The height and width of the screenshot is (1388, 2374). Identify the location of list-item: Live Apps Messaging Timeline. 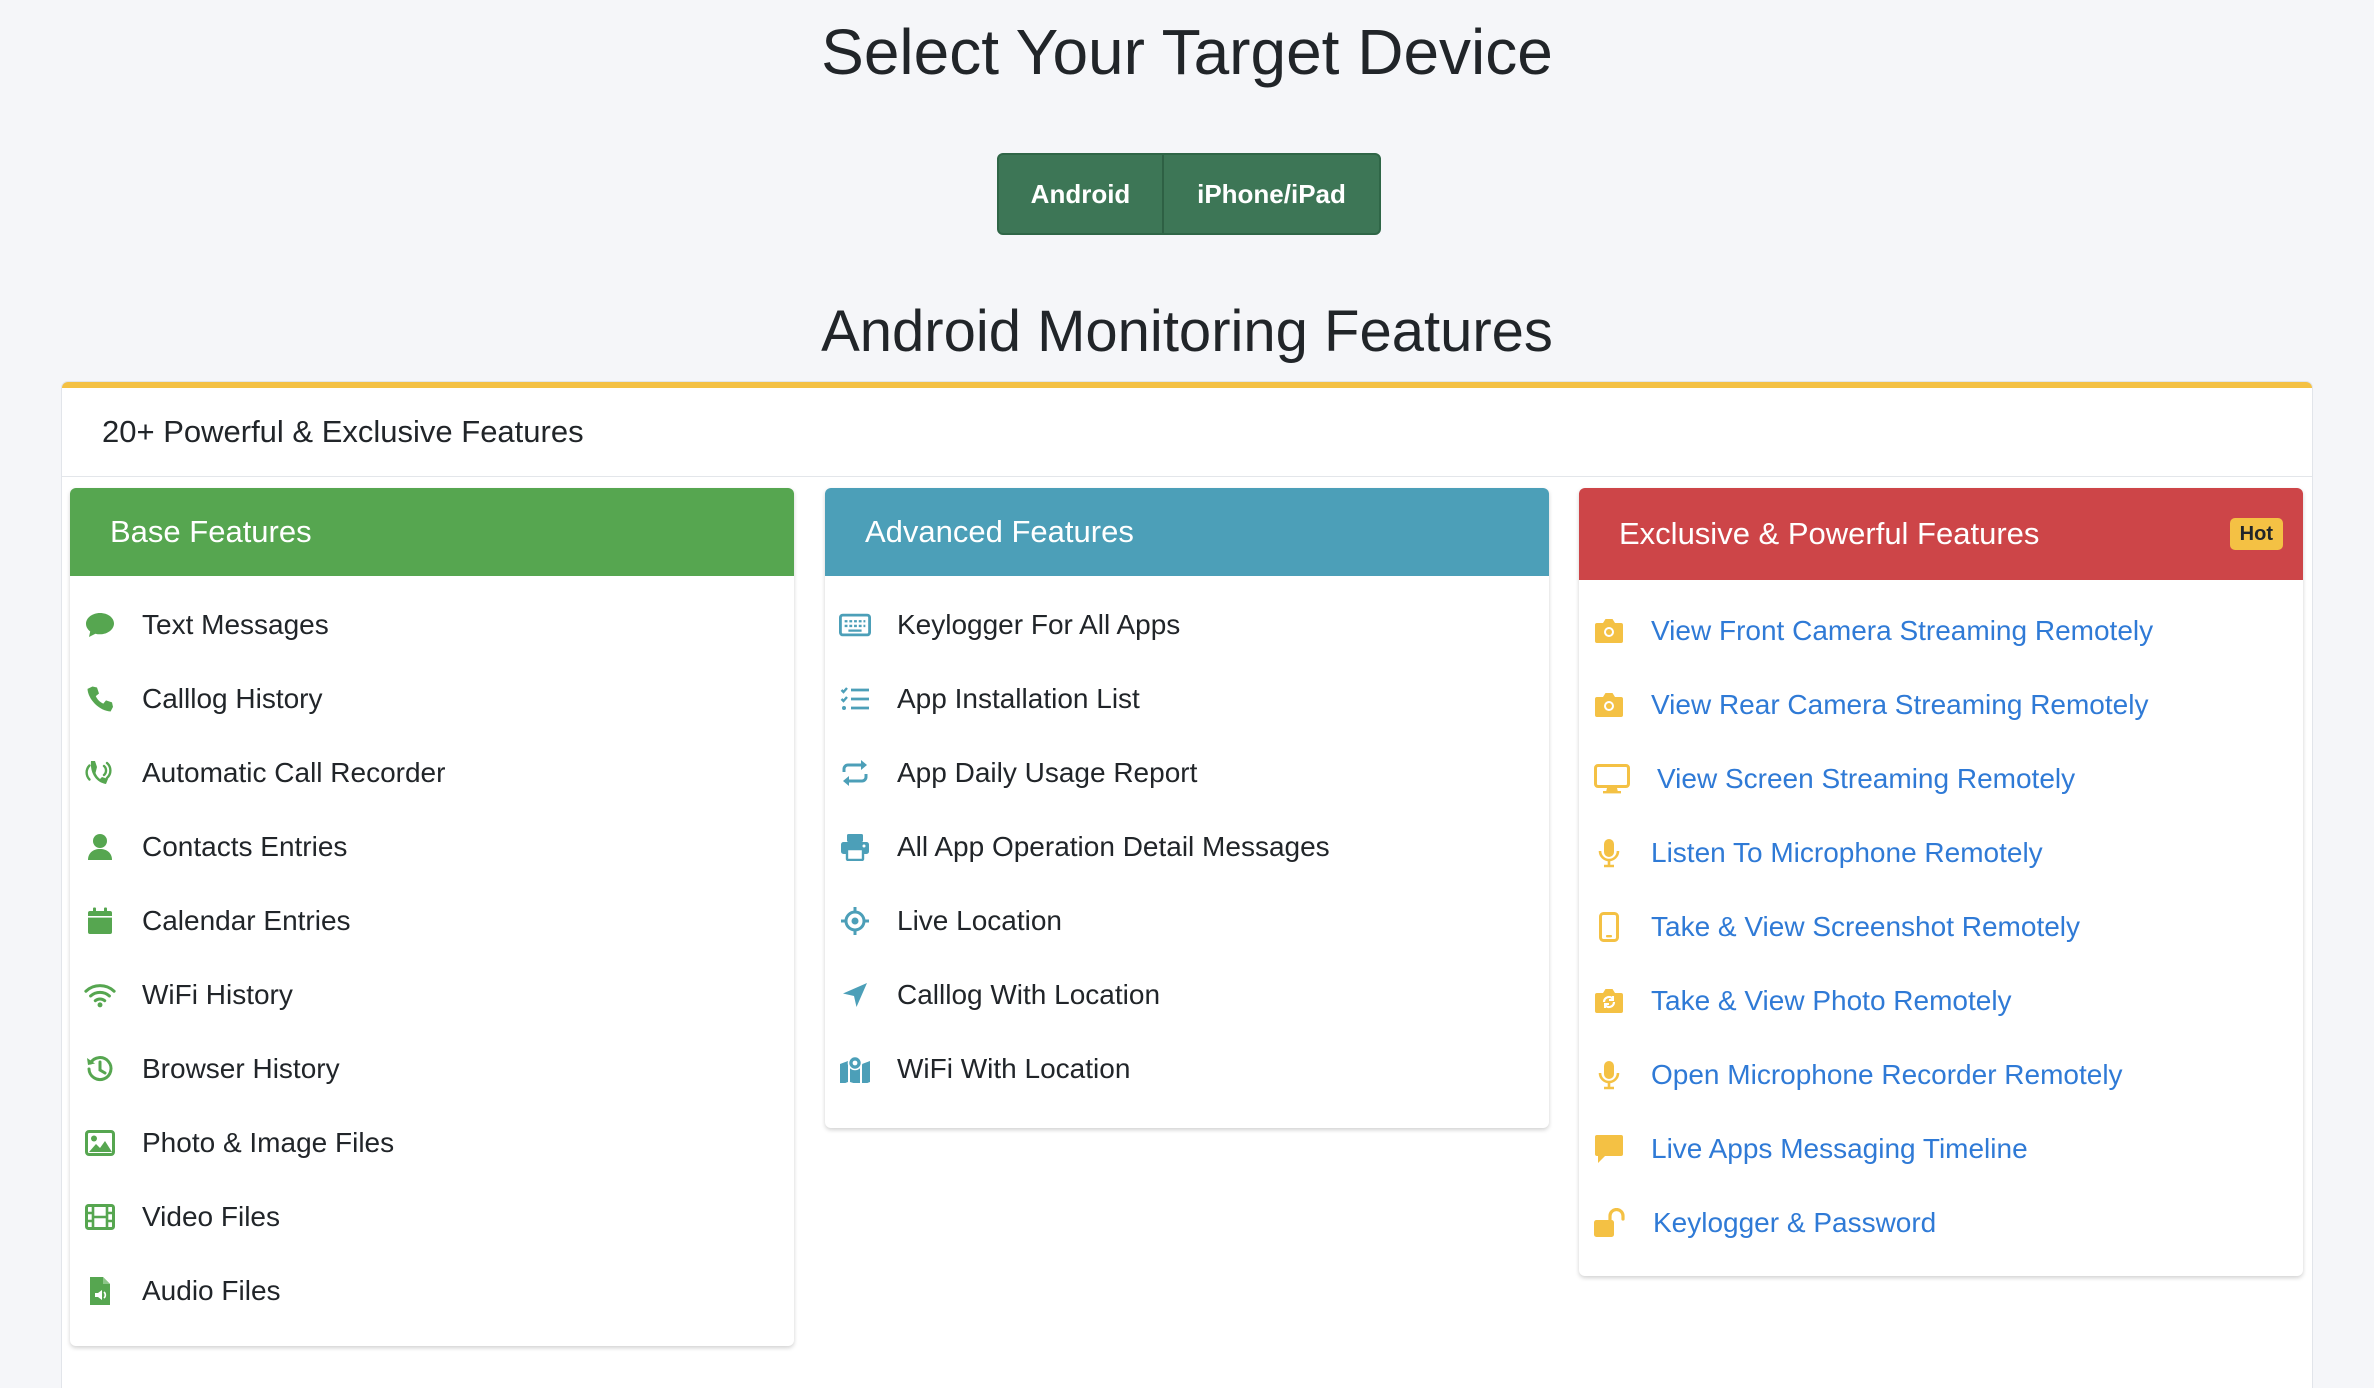
(1941, 1149).